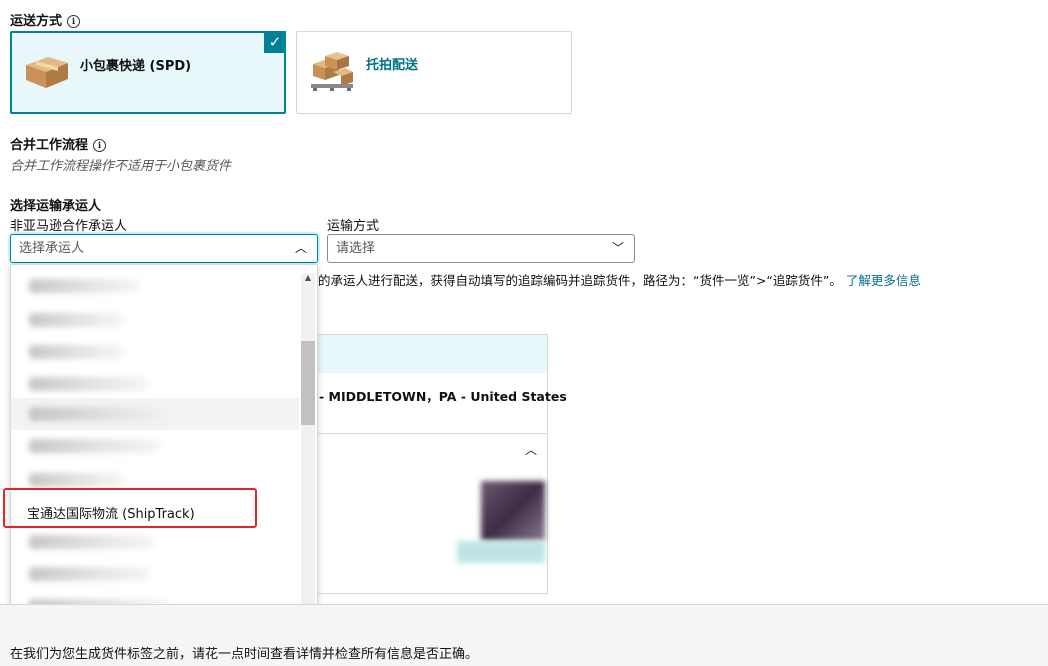 The height and width of the screenshot is (666, 1048). Describe the element at coordinates (130, 508) in the screenshot. I see `highlight-annotation-box` at that location.